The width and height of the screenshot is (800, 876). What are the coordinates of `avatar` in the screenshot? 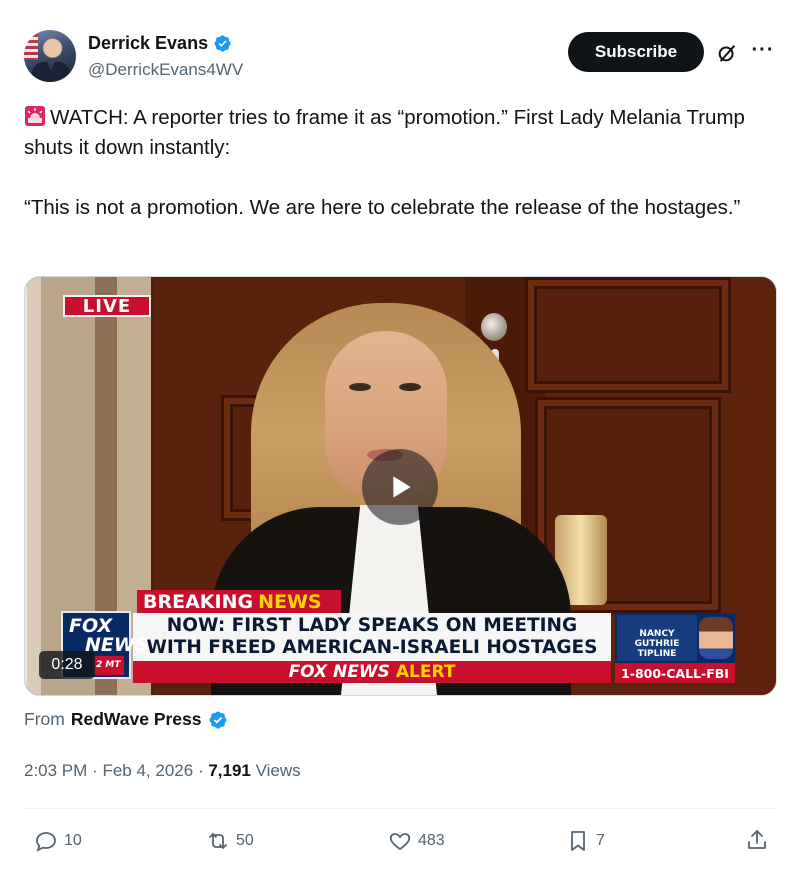 It's located at (50, 56).